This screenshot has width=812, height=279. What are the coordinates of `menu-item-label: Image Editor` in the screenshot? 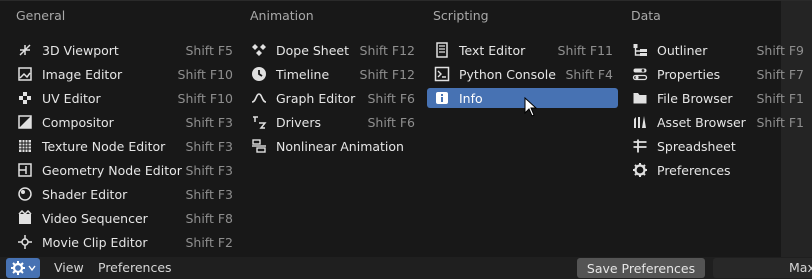 It's located at (82, 74).